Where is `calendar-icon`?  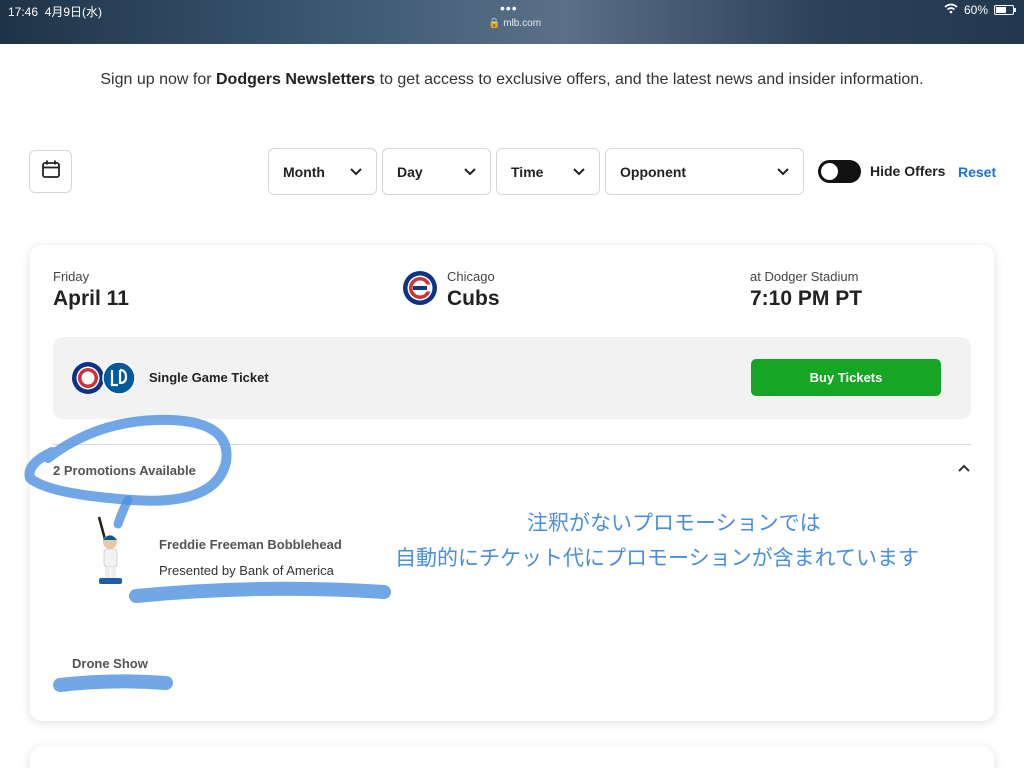 calendar-icon is located at coordinates (51, 171).